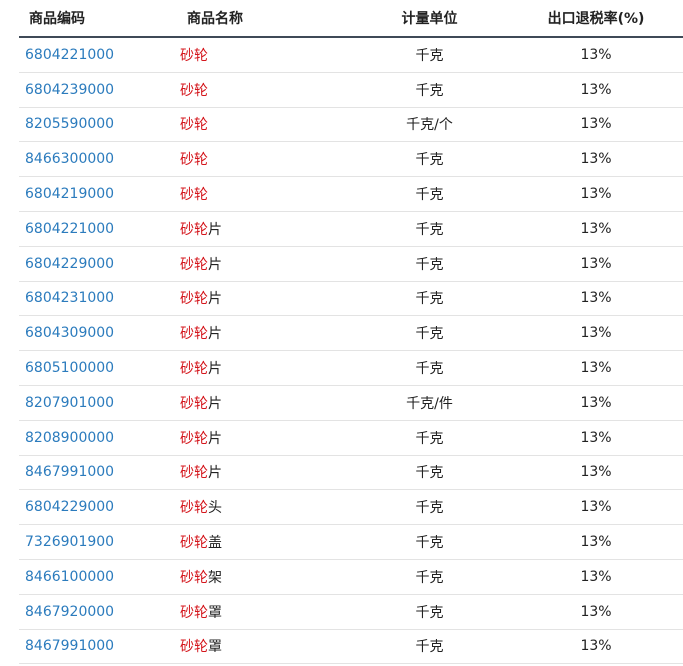 The image size is (683, 666). Describe the element at coordinates (414, 19) in the screenshot. I see `header-unit: 计量单位` at that location.